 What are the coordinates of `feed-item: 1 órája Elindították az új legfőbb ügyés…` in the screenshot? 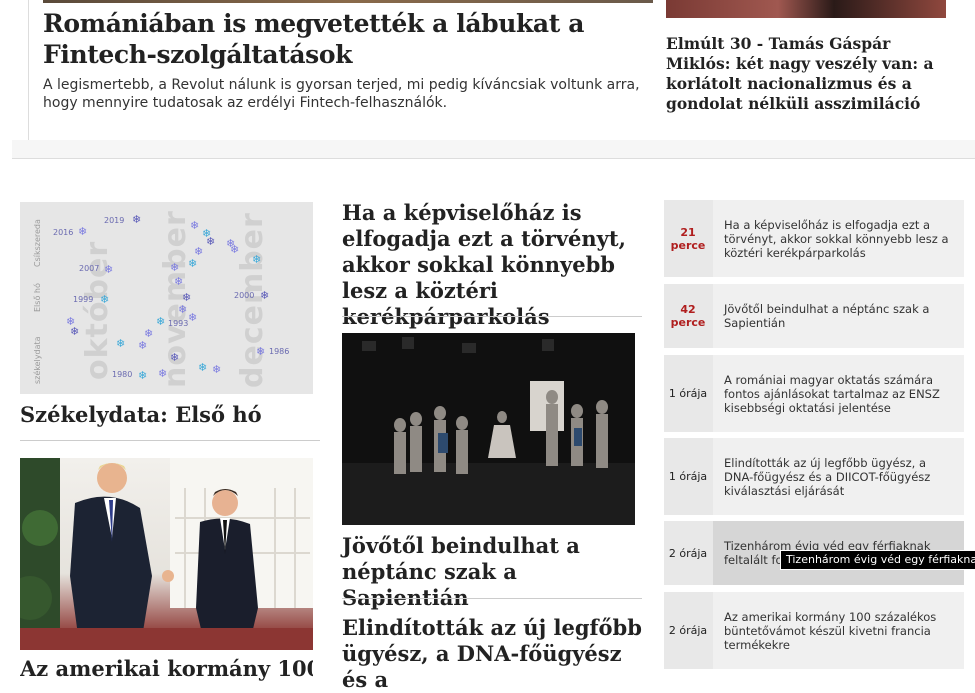 It's located at (814, 476).